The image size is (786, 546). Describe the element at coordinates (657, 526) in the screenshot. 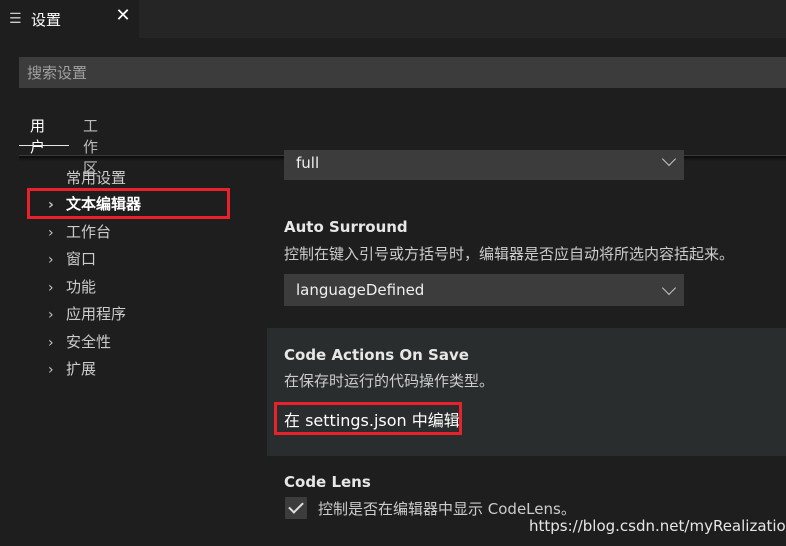

I see `watermark: https://blog.csdn.net/myRealization` at that location.